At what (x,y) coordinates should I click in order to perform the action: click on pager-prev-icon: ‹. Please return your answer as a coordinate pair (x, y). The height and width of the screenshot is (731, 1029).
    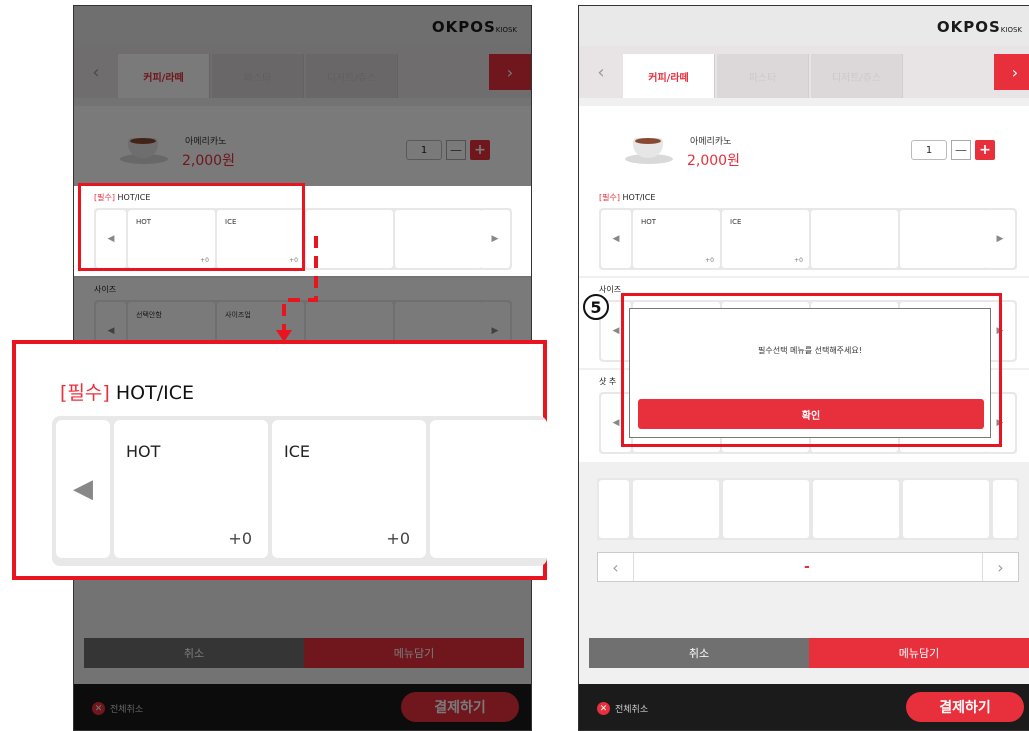
    Looking at the image, I should click on (616, 567).